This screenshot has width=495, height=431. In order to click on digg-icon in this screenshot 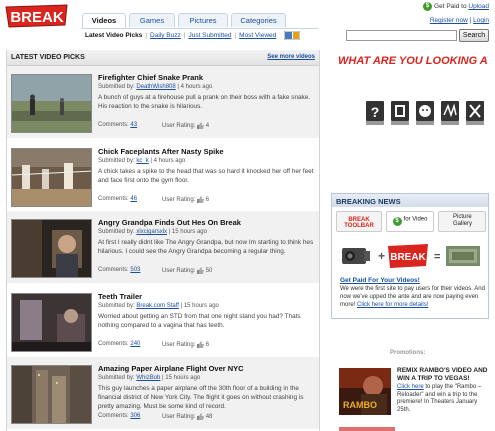, I will do `click(292, 35)`.